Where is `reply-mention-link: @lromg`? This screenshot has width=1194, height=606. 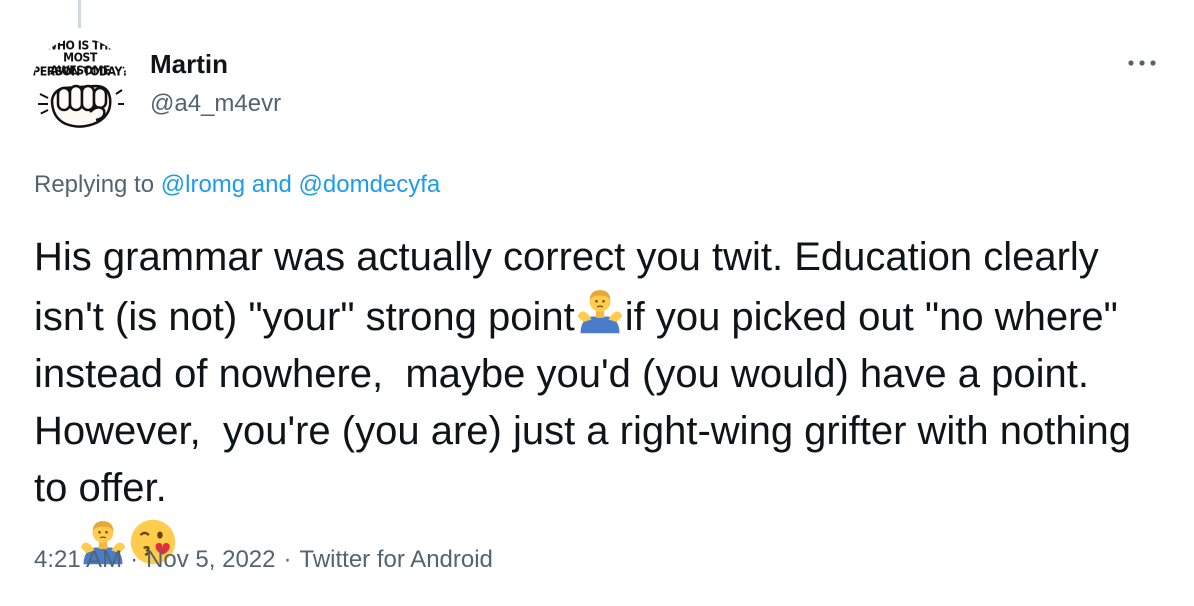 reply-mention-link: @lromg is located at coordinates (203, 184).